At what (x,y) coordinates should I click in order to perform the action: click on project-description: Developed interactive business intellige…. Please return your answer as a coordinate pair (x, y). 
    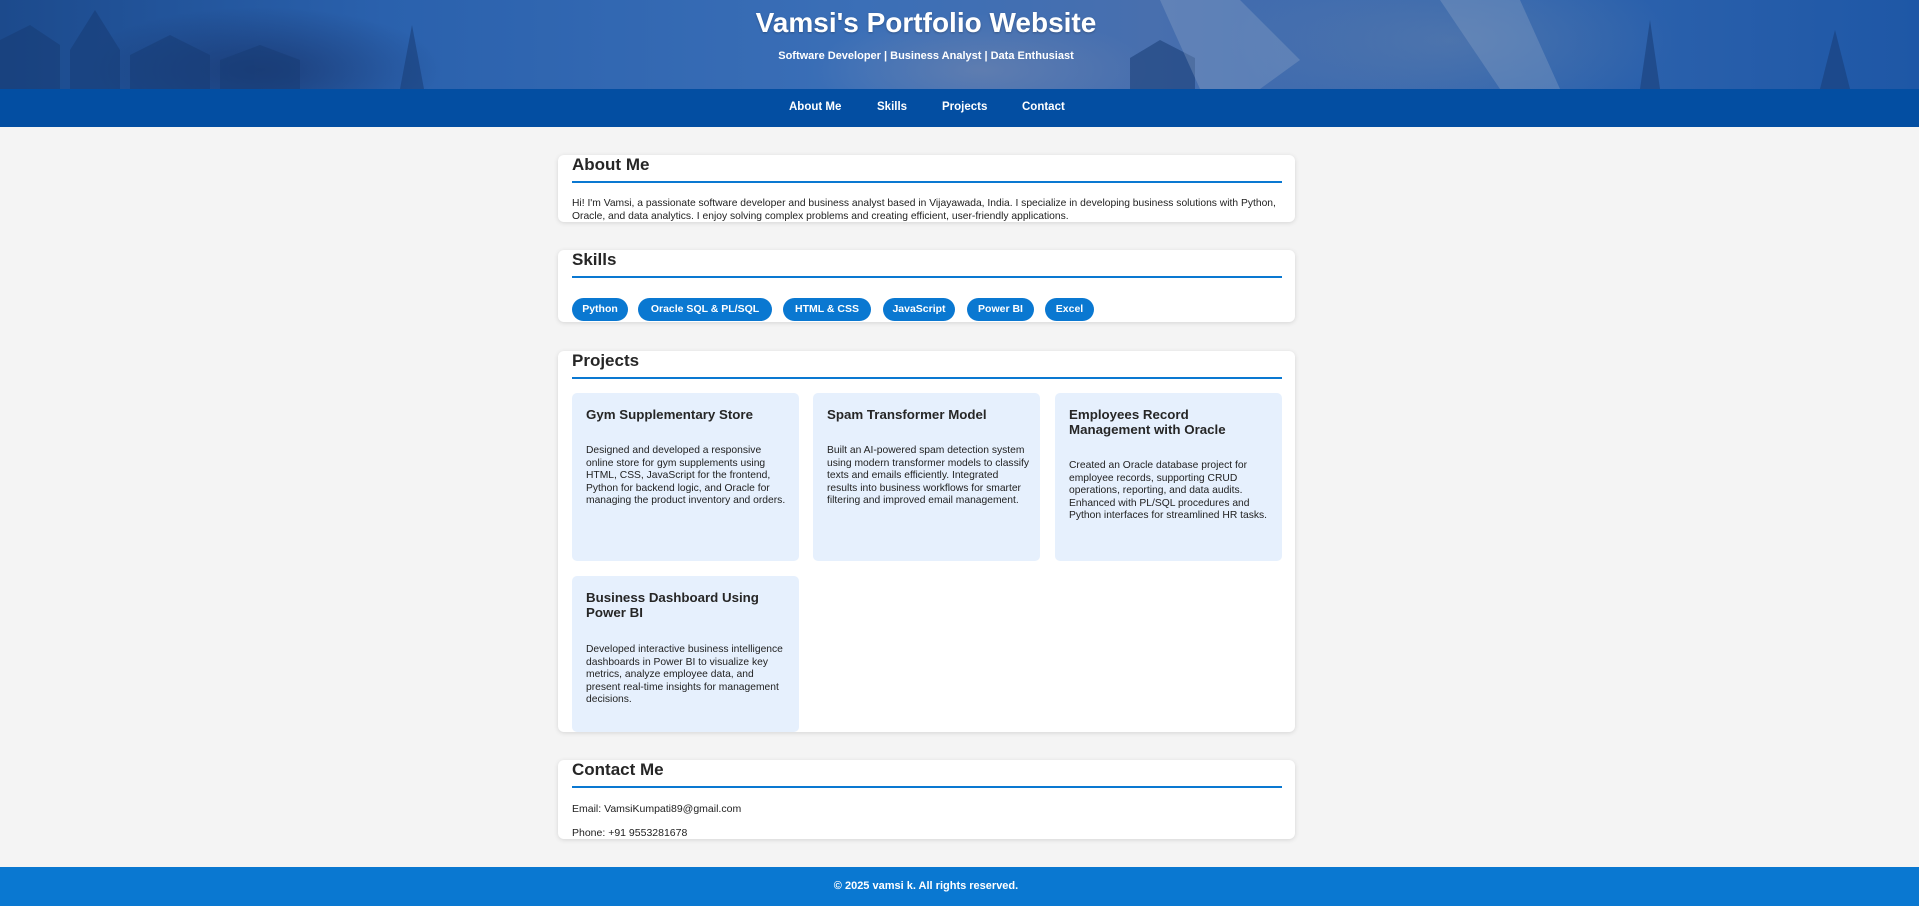
    Looking at the image, I should click on (684, 675).